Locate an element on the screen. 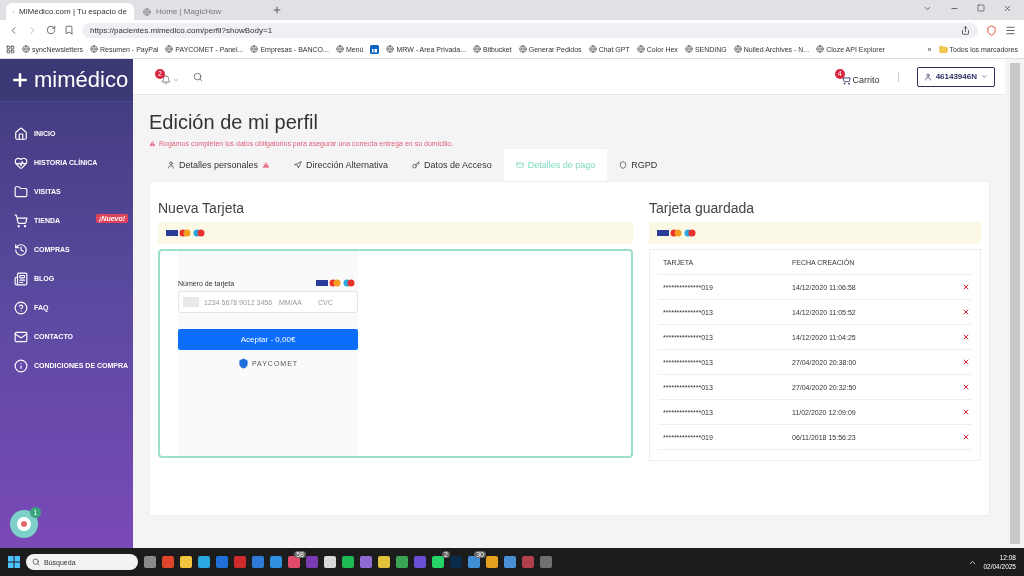  profile-tab: RGPD is located at coordinates (638, 165).